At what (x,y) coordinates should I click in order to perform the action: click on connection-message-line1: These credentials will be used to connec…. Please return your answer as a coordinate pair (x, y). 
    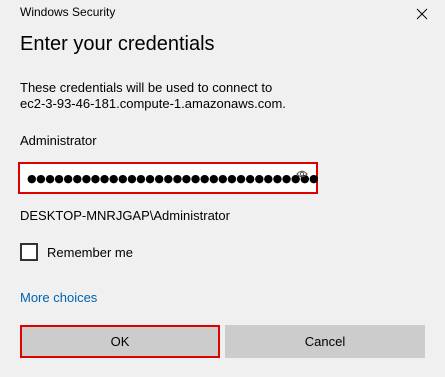
    Looking at the image, I should click on (146, 87).